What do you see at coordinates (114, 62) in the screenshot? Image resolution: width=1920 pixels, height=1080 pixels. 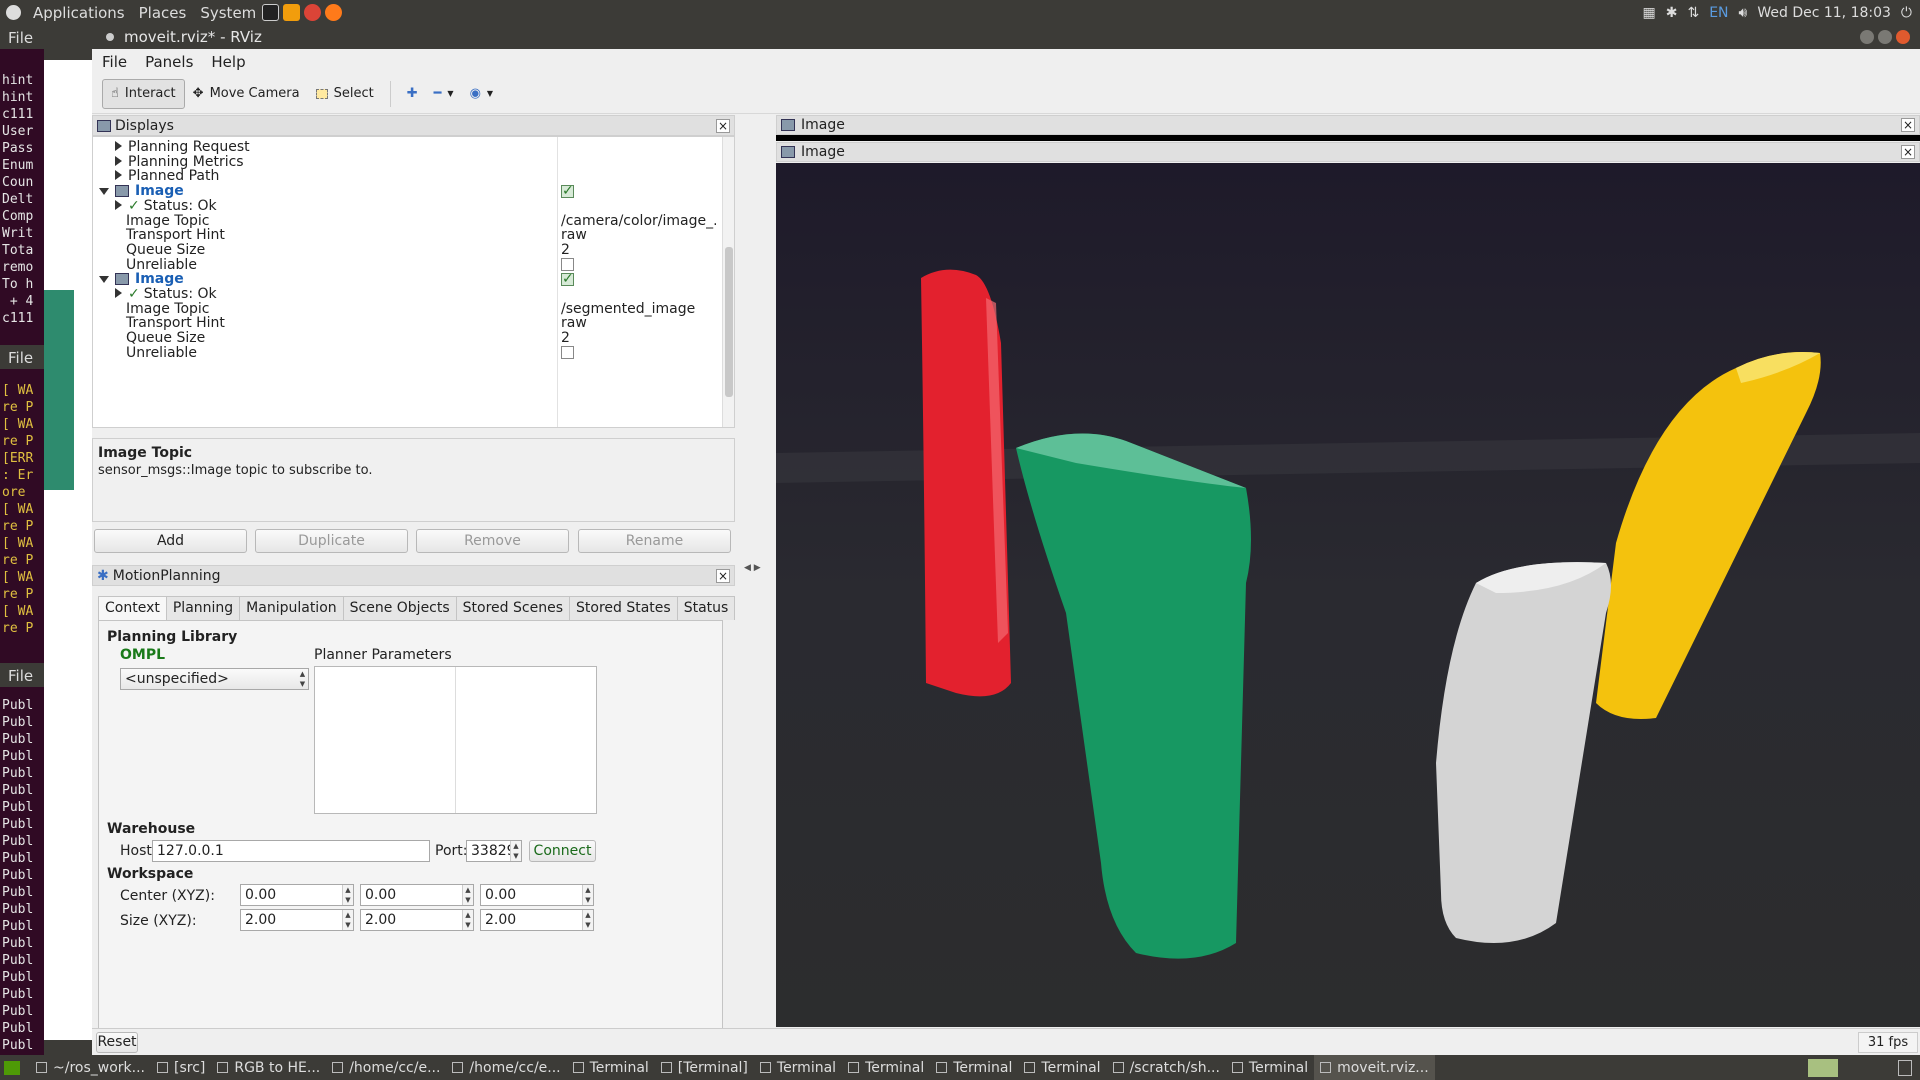 I see `menu-file: File` at bounding box center [114, 62].